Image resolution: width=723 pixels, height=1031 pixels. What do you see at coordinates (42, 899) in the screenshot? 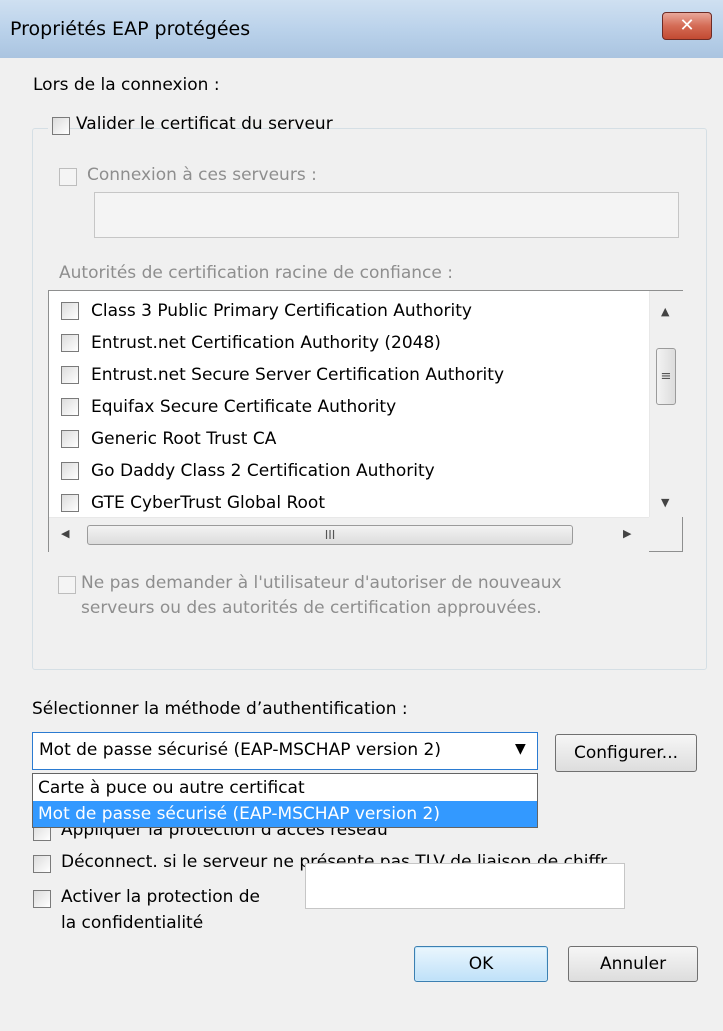
I see `privacy-checkbox` at bounding box center [42, 899].